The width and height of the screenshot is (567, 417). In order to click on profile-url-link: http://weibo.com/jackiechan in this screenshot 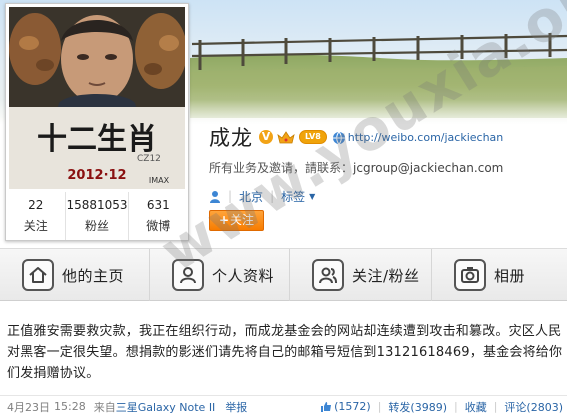, I will do `click(426, 137)`.